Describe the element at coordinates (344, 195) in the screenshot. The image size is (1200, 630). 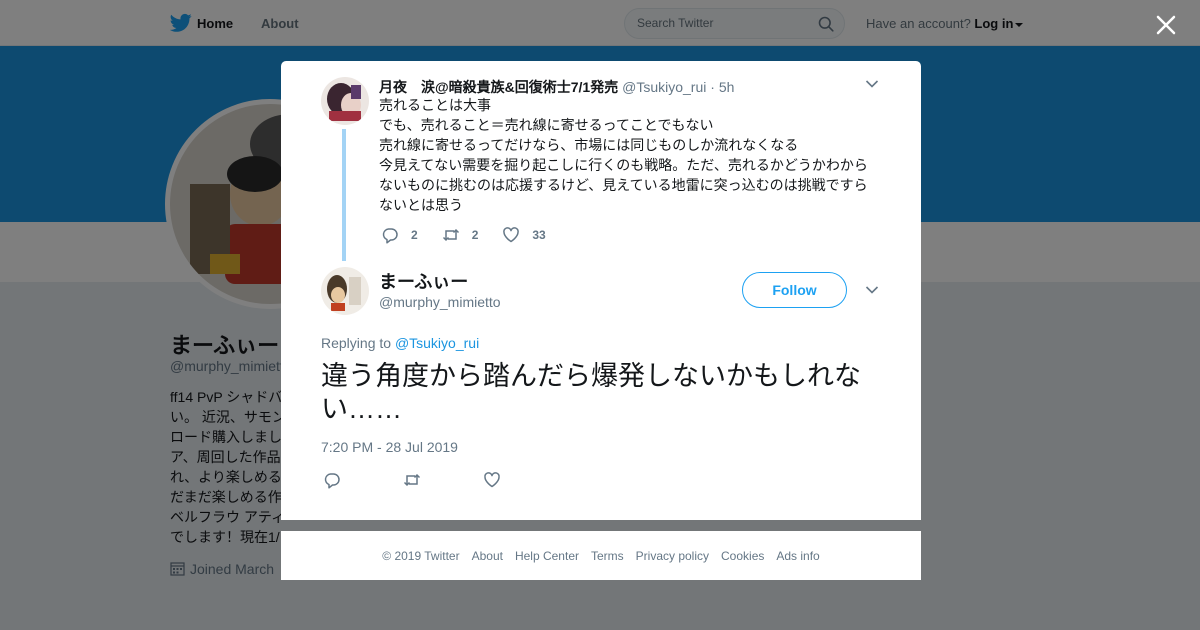
I see `thread-line` at that location.